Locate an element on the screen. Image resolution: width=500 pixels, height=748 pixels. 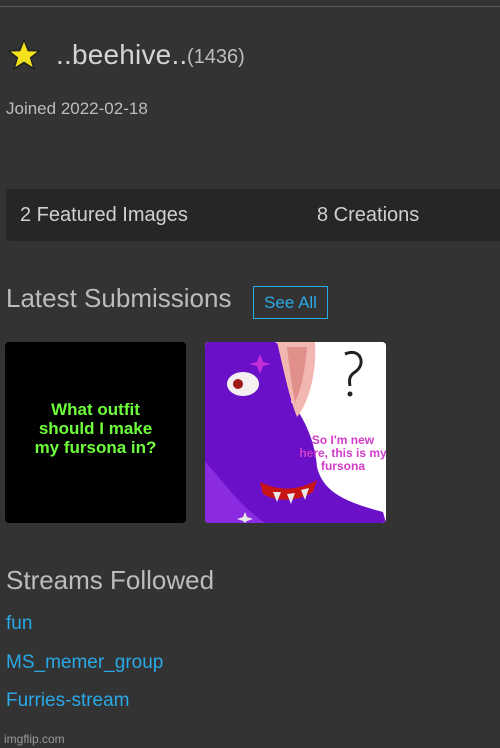
submission-thumbnail: So I'm new here, this is my fursona is located at coordinates (295, 432).